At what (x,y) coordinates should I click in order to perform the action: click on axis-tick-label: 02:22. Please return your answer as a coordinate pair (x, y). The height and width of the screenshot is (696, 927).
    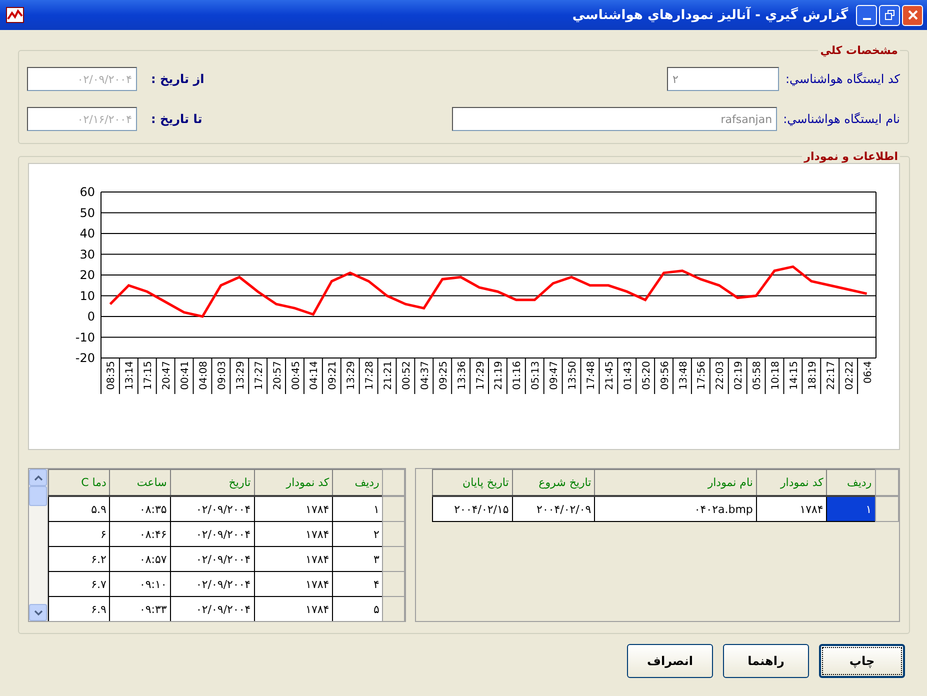
    Looking at the image, I should click on (850, 375).